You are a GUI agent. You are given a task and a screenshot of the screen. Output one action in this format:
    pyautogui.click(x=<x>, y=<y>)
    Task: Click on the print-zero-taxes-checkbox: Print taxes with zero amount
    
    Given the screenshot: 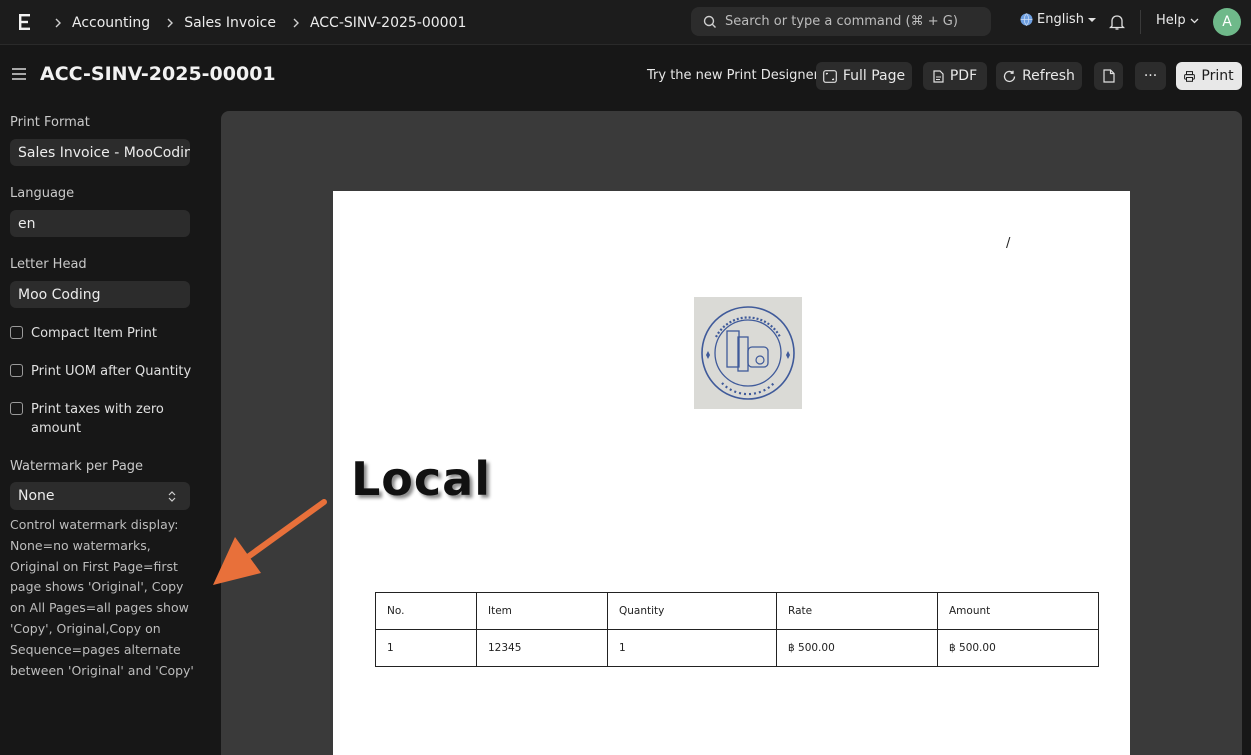 What is the action you would take?
    pyautogui.click(x=97, y=419)
    